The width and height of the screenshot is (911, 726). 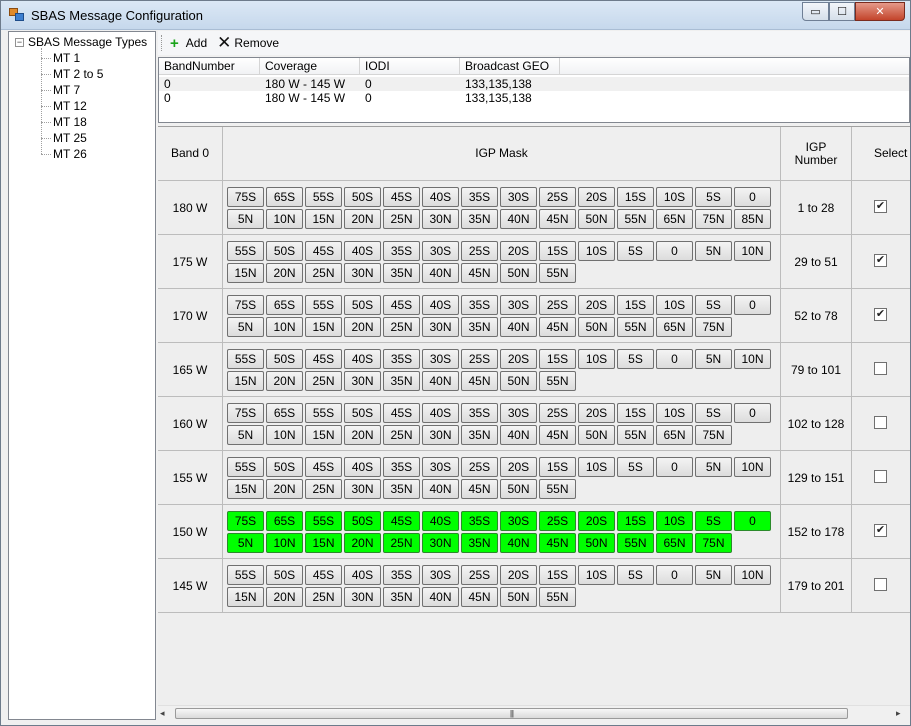 What do you see at coordinates (842, 11) in the screenshot?
I see `maximize-button: ☐` at bounding box center [842, 11].